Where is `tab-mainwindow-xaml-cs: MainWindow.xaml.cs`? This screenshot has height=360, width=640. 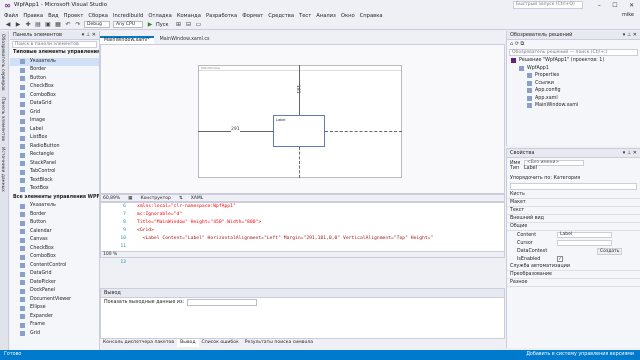
tab-mainwindow-xaml-cs: MainWindow.xaml.cs is located at coordinates (185, 40).